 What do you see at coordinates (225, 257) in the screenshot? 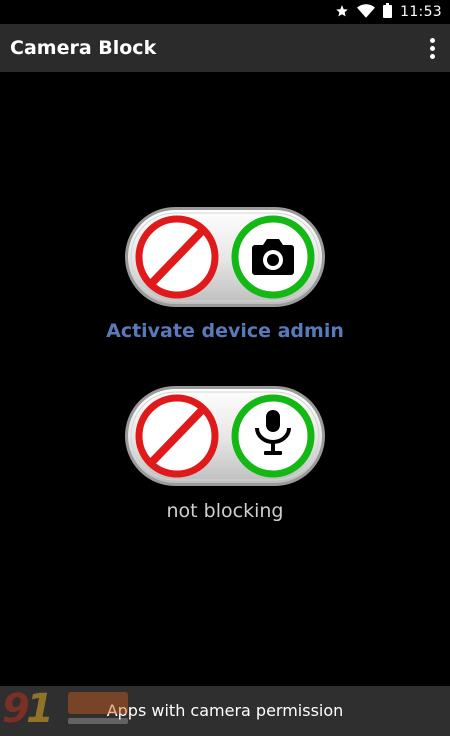
I see `camera-block-toggle` at bounding box center [225, 257].